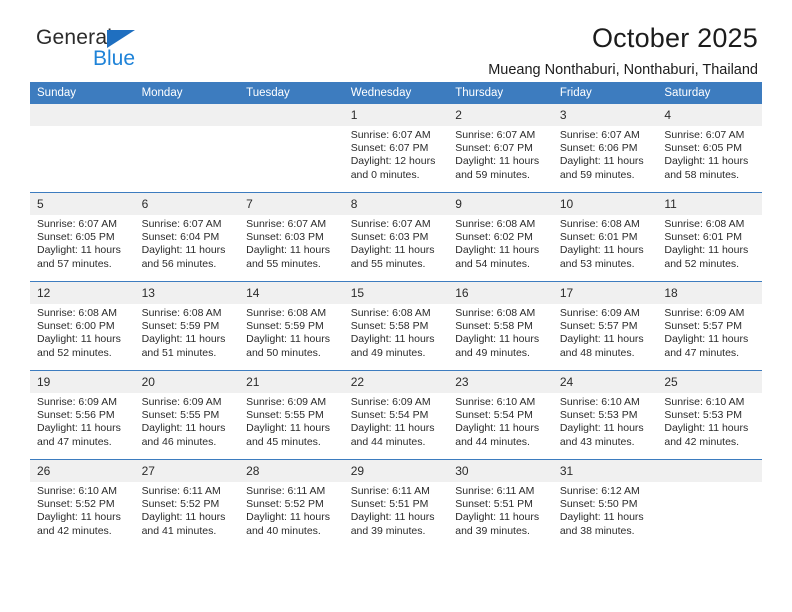 This screenshot has width=792, height=612. What do you see at coordinates (389, 148) in the screenshot?
I see `sunset-text: Sunset: 6:07 PM` at bounding box center [389, 148].